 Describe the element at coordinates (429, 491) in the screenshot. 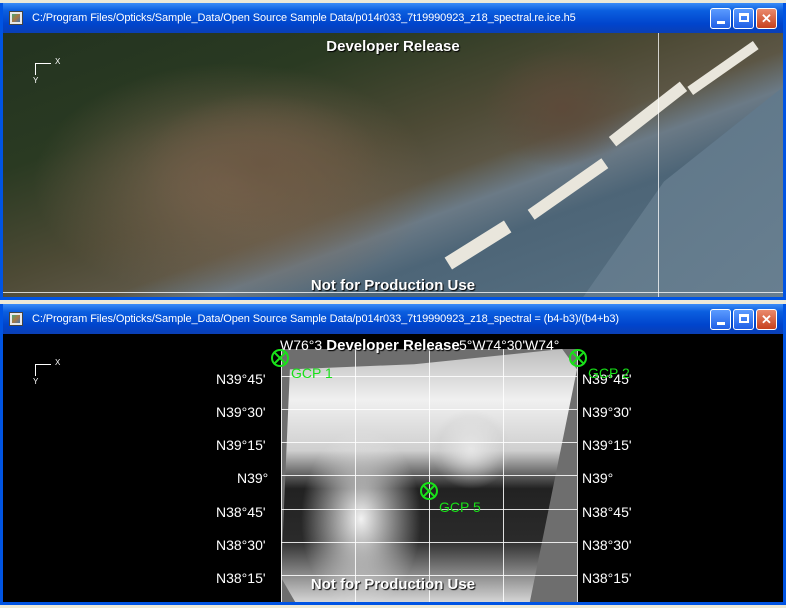

I see `gcp-marker` at that location.